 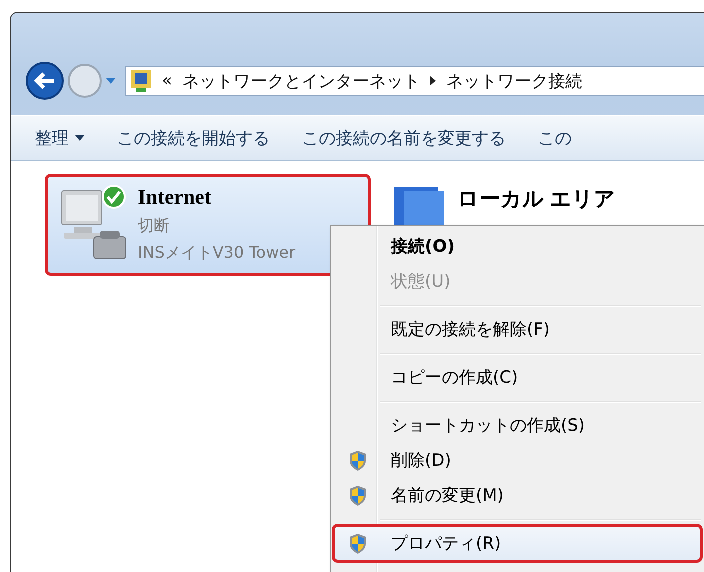 I want to click on connection-name: Internet, so click(x=175, y=197).